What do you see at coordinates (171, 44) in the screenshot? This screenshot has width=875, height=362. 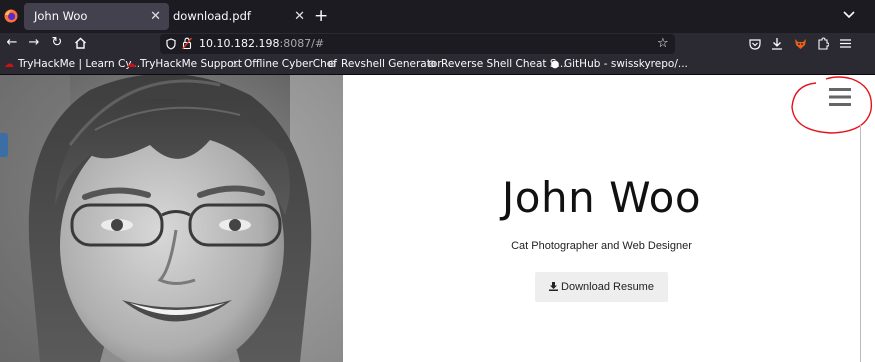 I see `shield-icon` at bounding box center [171, 44].